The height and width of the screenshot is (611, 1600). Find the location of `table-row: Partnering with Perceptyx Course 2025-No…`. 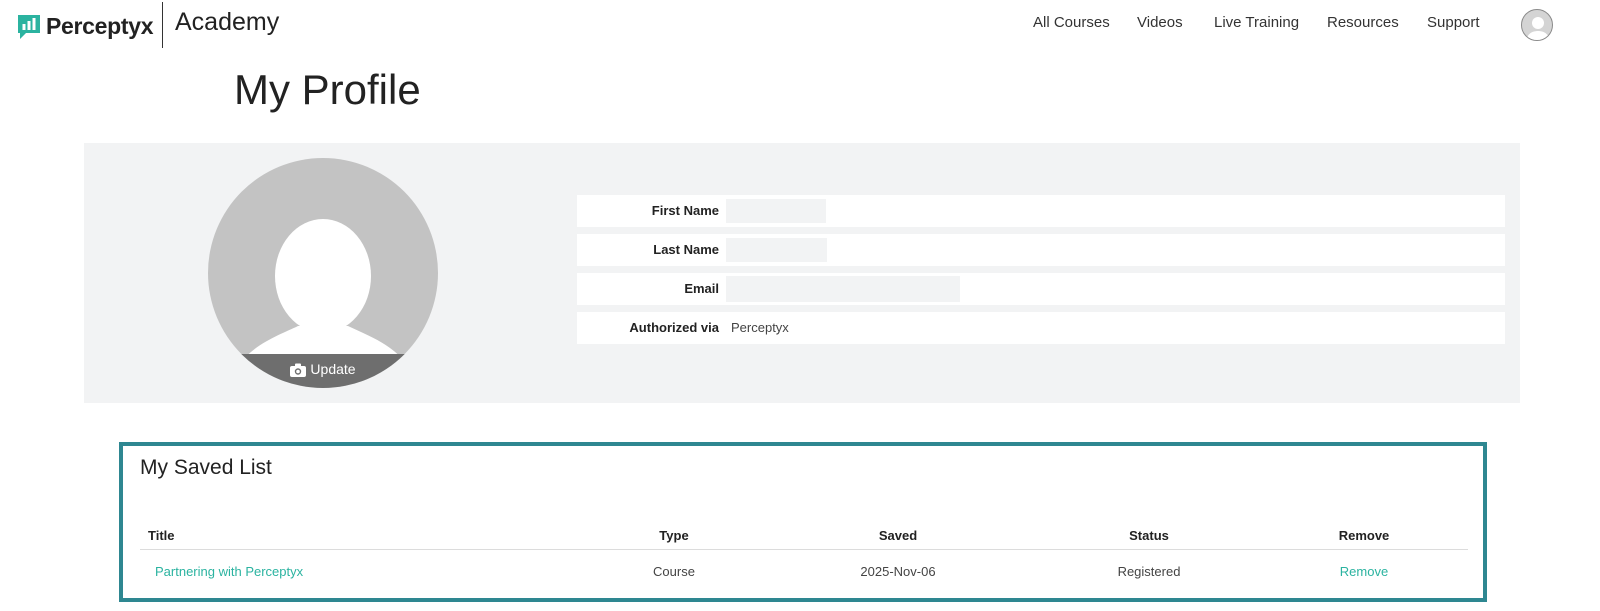

table-row: Partnering with Perceptyx Course 2025-No… is located at coordinates (804, 576).